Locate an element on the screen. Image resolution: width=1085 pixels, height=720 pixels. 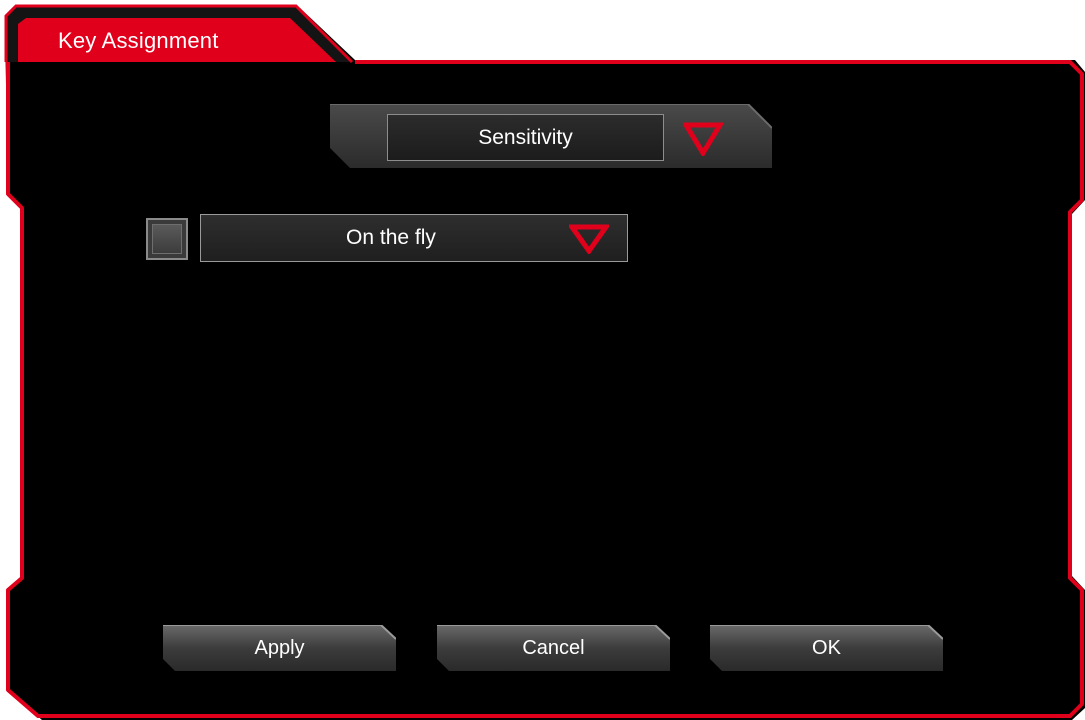
apply-button: Apply is located at coordinates (279, 648).